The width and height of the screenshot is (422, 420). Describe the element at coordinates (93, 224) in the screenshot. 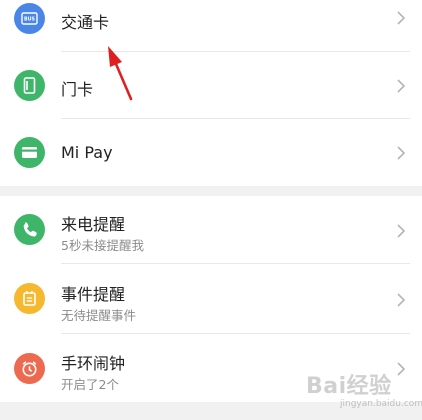

I see `menu-item-title: 来电提醒` at that location.